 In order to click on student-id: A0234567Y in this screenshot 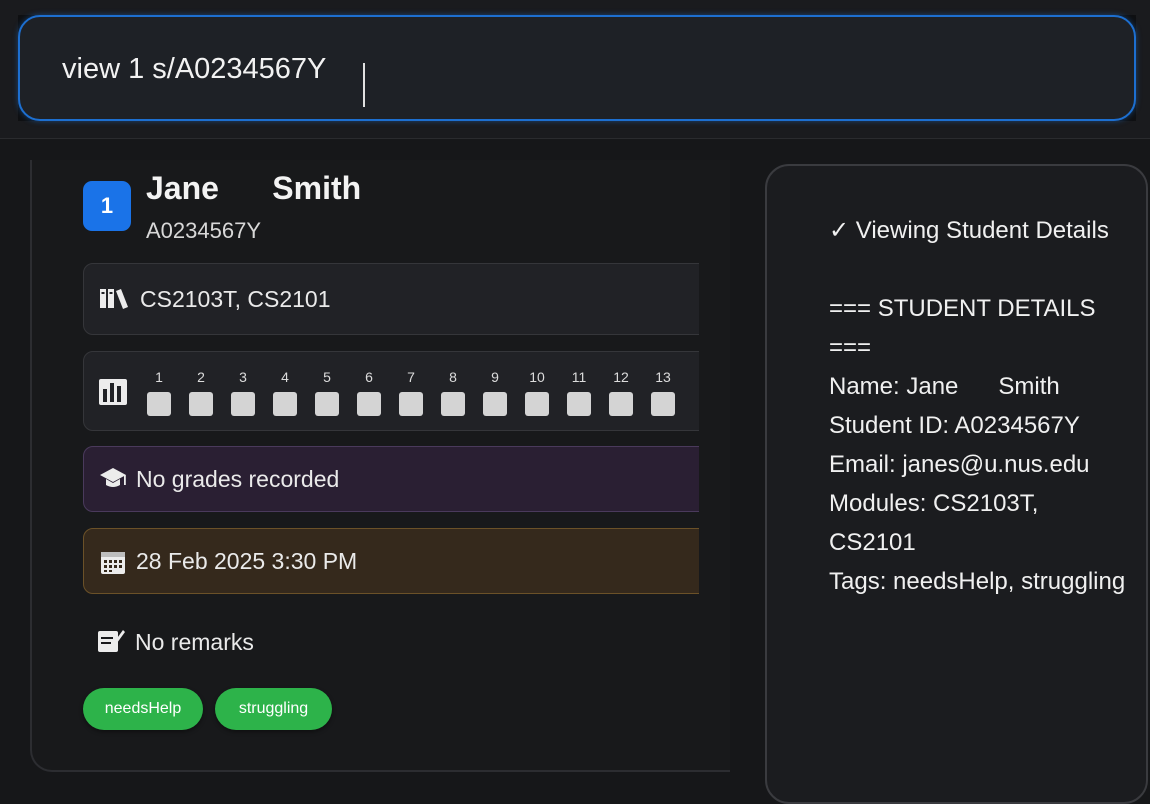, I will do `click(203, 230)`.